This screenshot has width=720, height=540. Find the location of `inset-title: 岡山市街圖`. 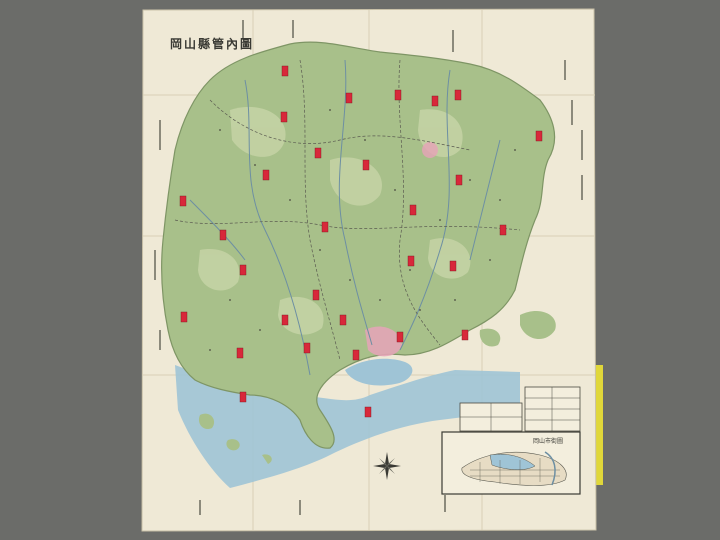

inset-title: 岡山市街圖 is located at coordinates (548, 441).